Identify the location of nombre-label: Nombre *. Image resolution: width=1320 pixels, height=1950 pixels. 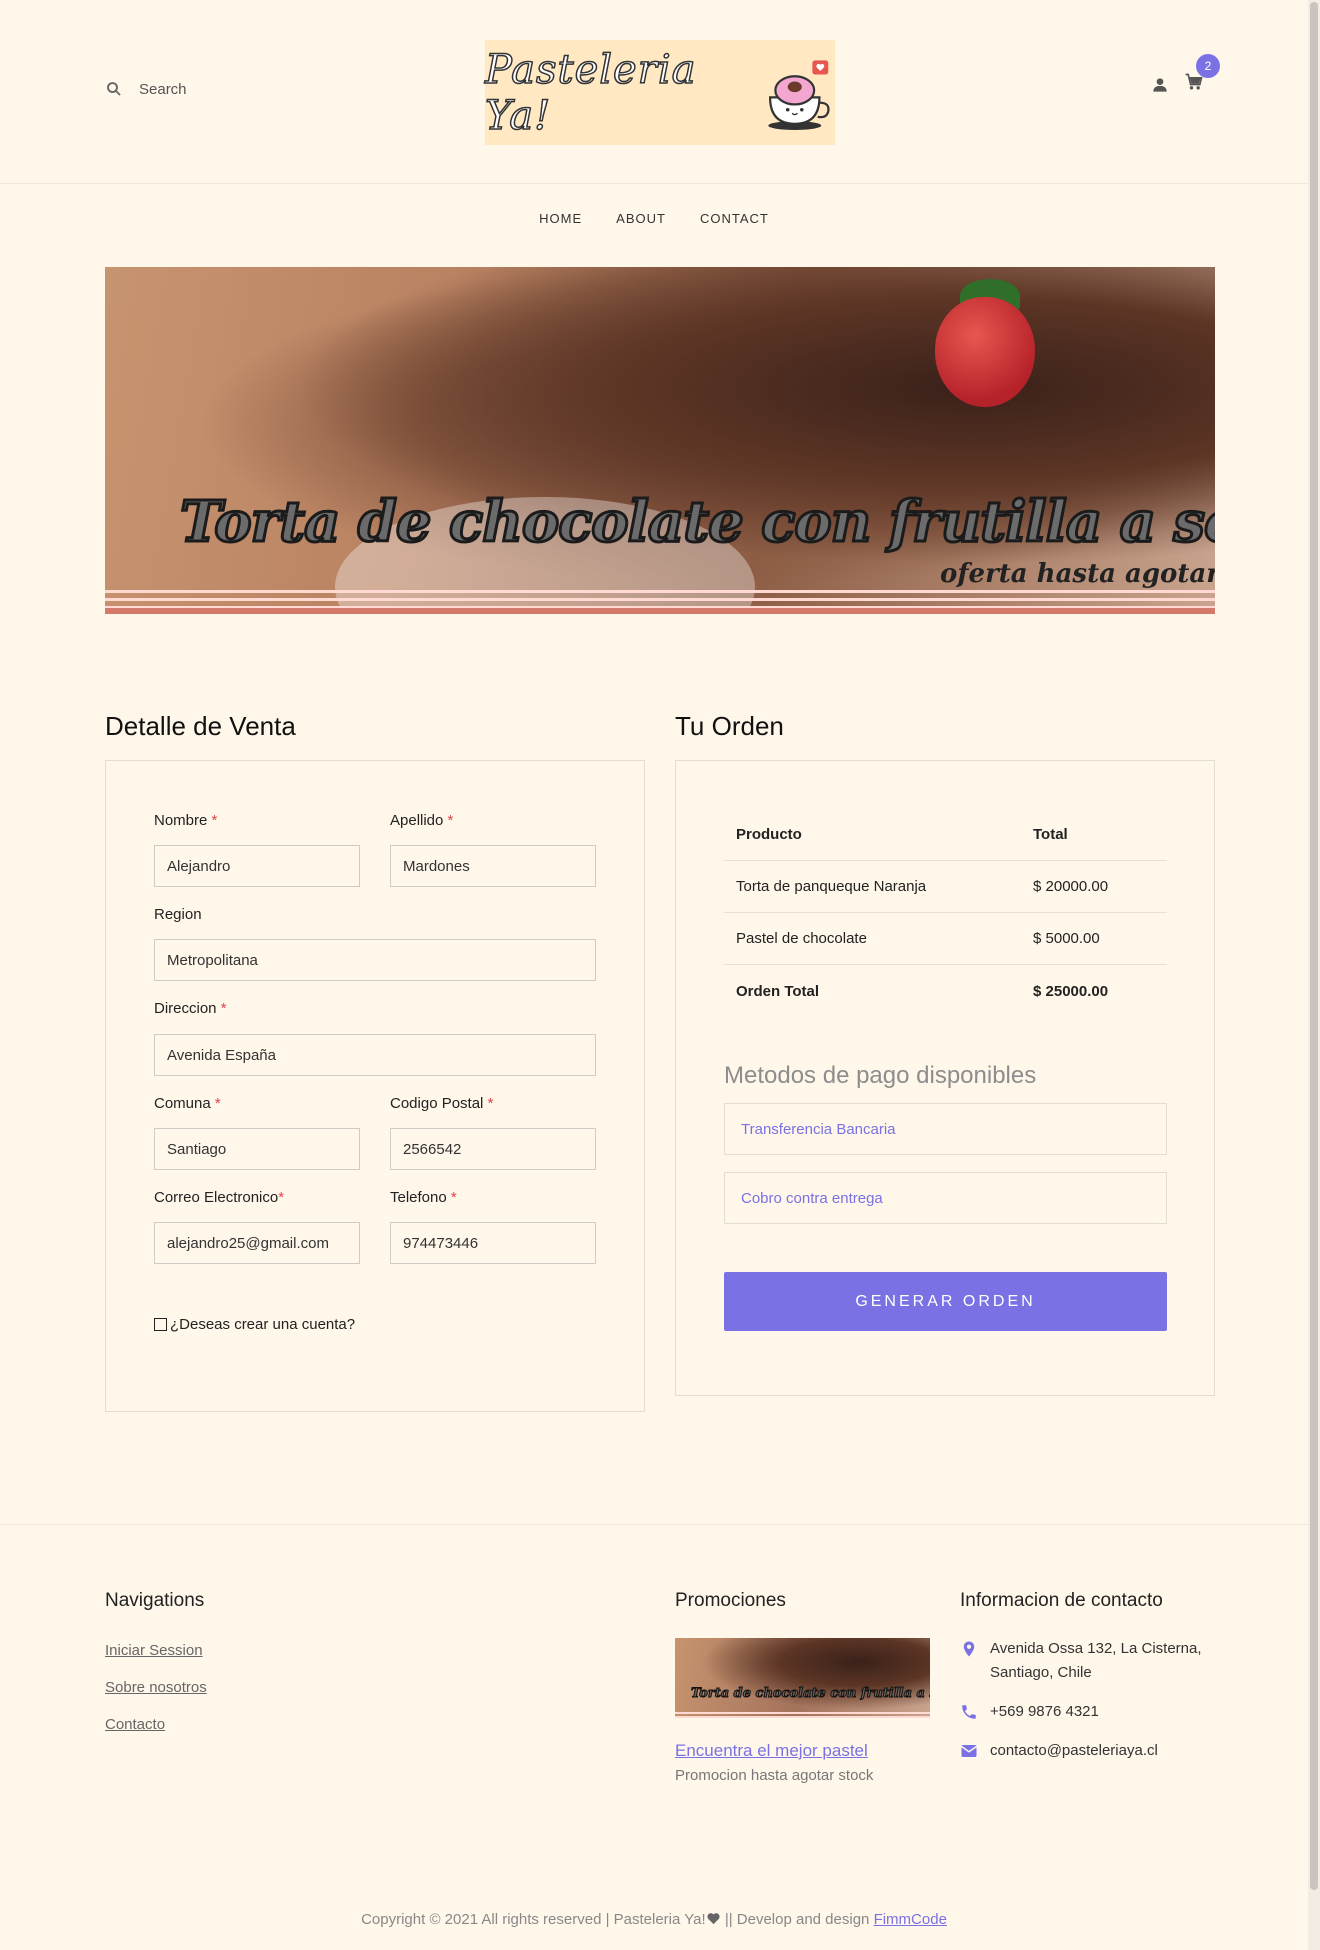
(186, 820).